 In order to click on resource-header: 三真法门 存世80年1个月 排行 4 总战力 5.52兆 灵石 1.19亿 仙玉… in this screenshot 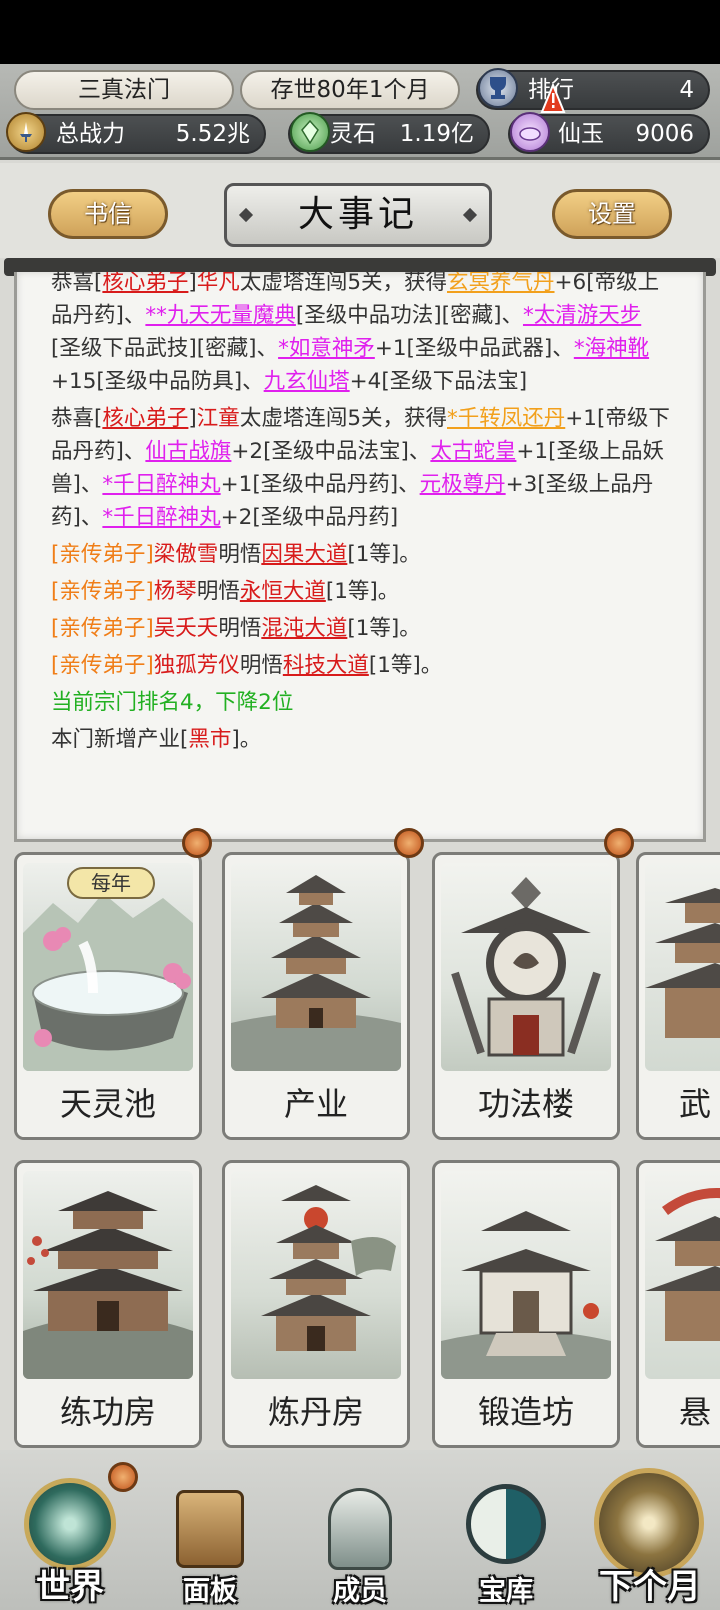, I will do `click(360, 112)`.